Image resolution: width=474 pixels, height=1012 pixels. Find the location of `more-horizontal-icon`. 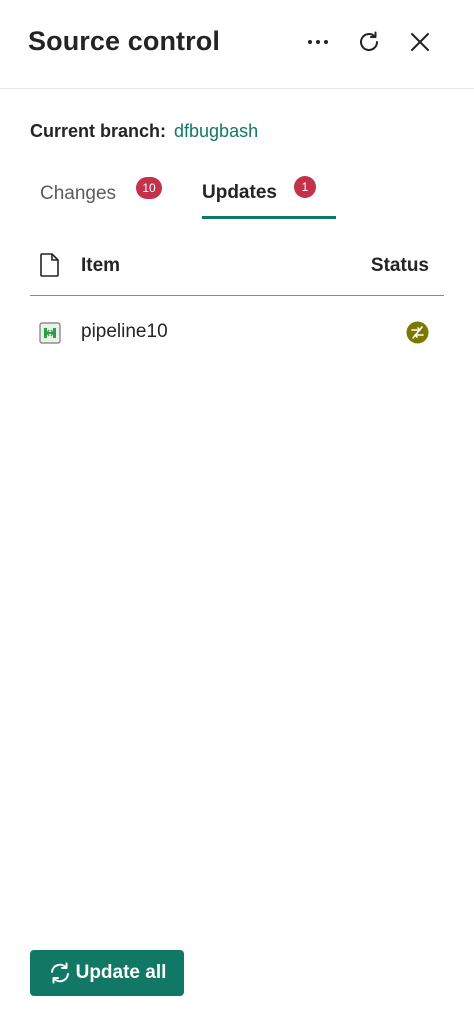

more-horizontal-icon is located at coordinates (318, 42).